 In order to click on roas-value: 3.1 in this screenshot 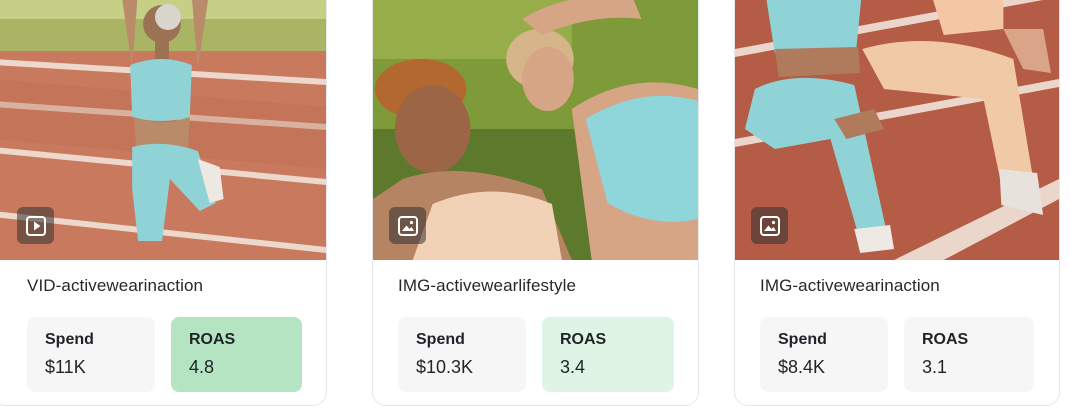, I will do `click(935, 367)`.